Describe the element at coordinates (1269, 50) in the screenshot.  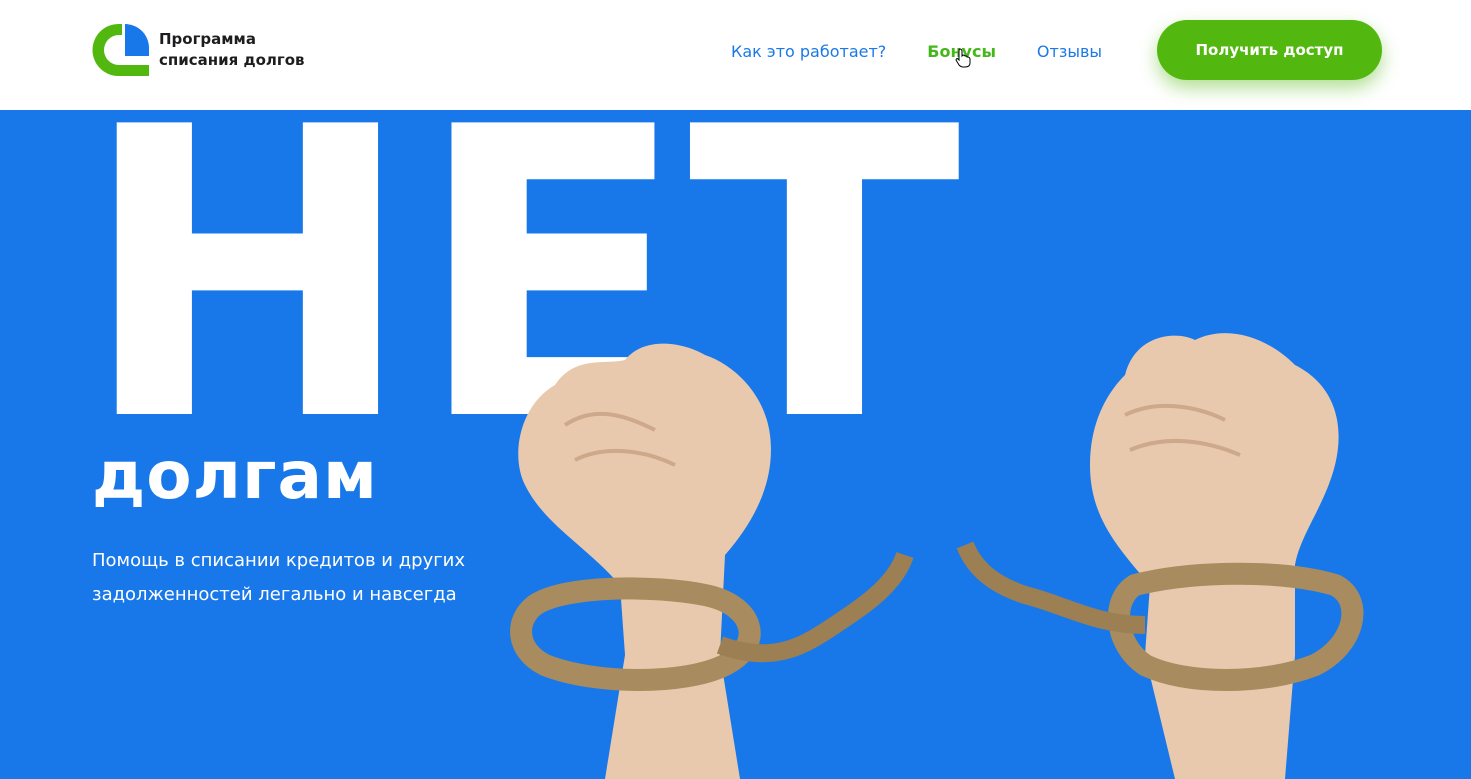
I see `get-access-button: Получить доступ` at that location.